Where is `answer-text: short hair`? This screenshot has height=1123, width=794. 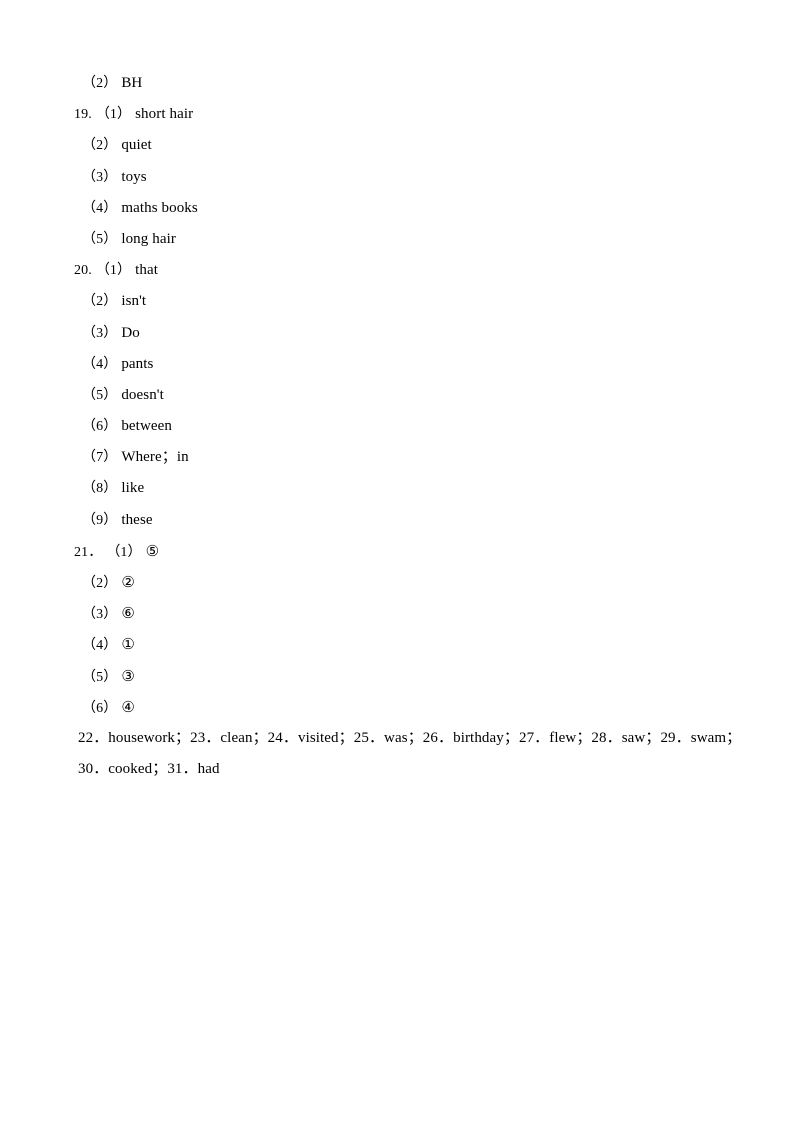
answer-text: short hair is located at coordinates (164, 114).